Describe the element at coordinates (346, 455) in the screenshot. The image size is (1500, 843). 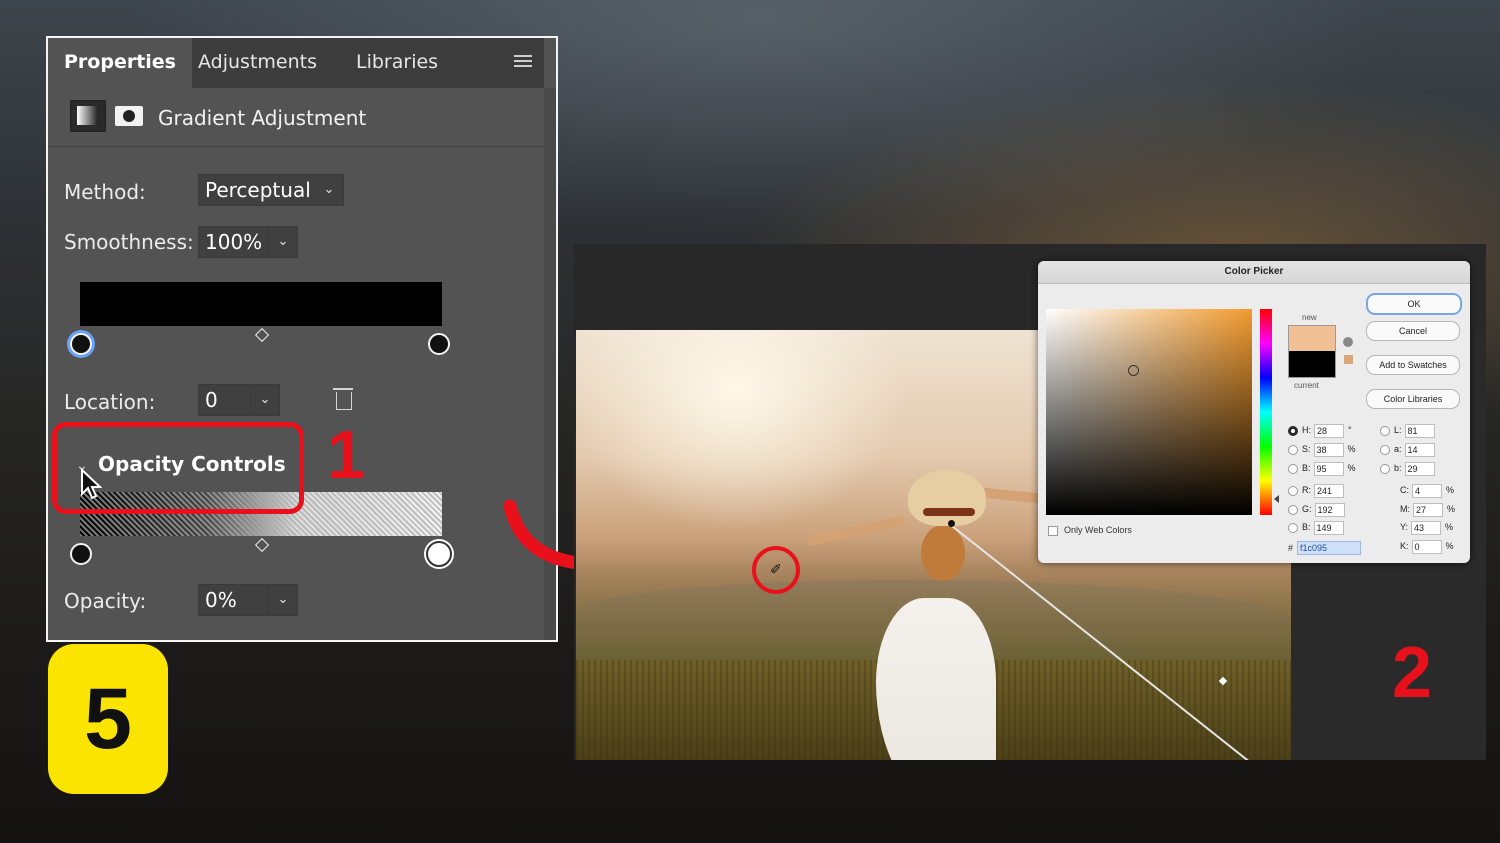
I see `step-number-1: 1` at that location.